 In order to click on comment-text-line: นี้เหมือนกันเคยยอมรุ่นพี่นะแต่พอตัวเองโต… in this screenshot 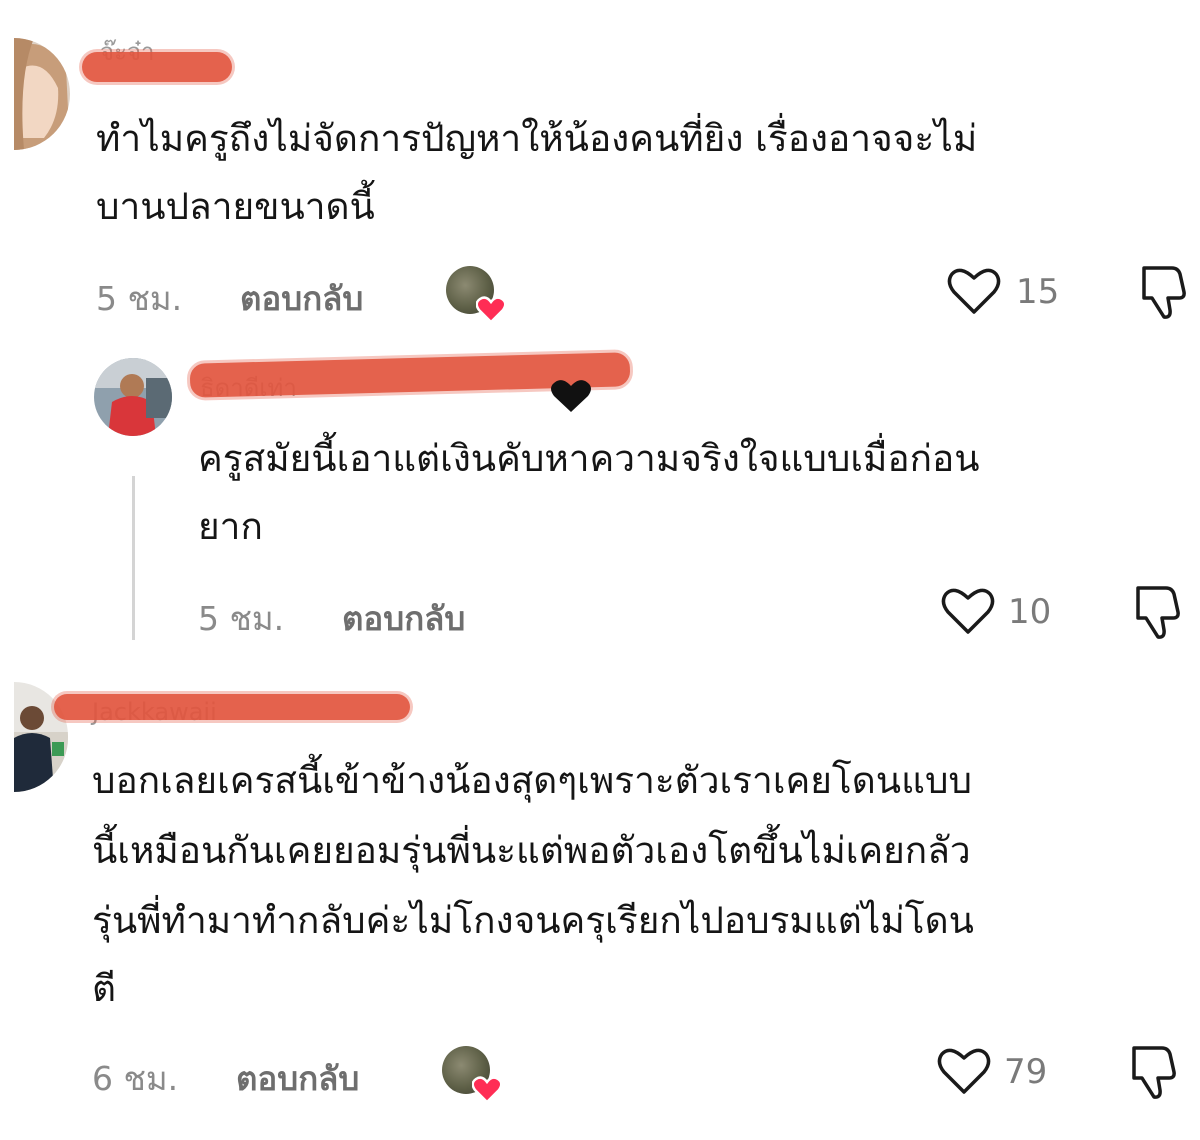, I will do `click(531, 850)`.